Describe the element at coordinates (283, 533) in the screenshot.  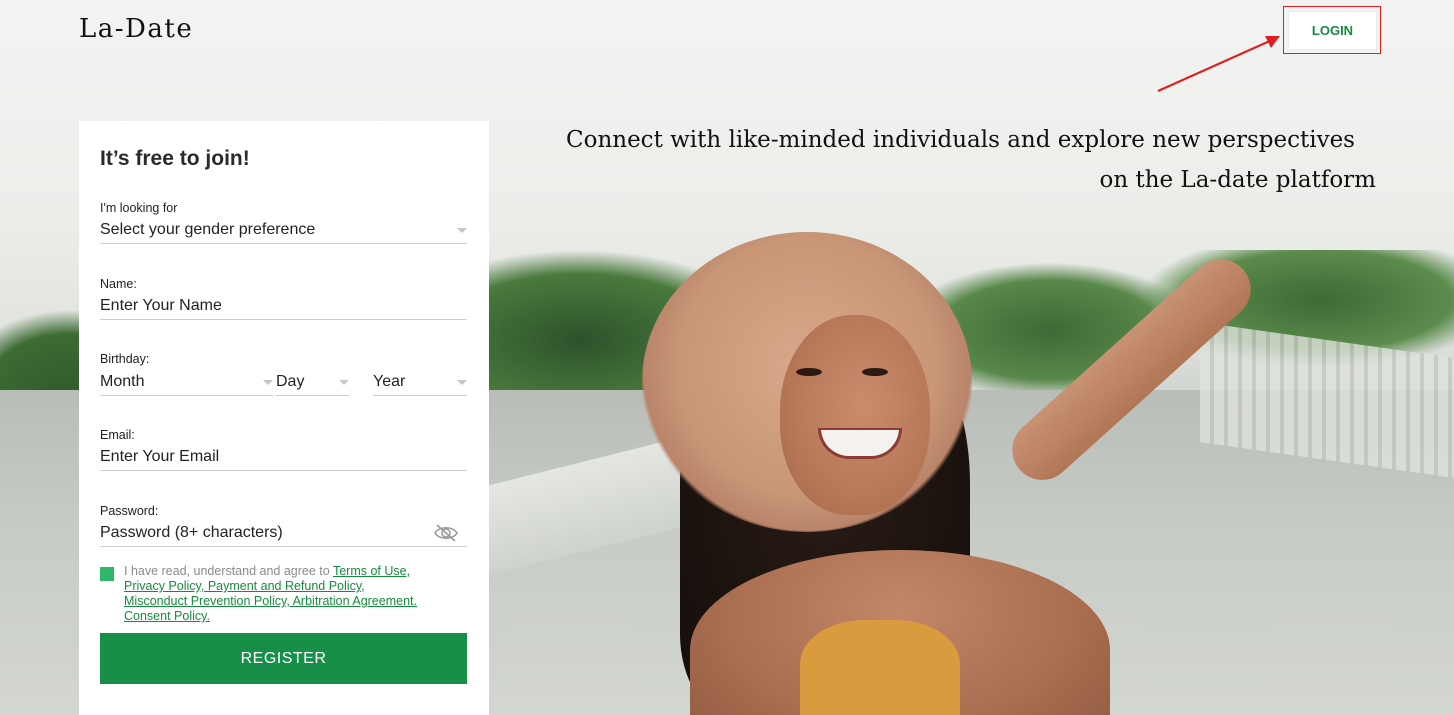
I see `password-input: Password (8+ characters)` at that location.